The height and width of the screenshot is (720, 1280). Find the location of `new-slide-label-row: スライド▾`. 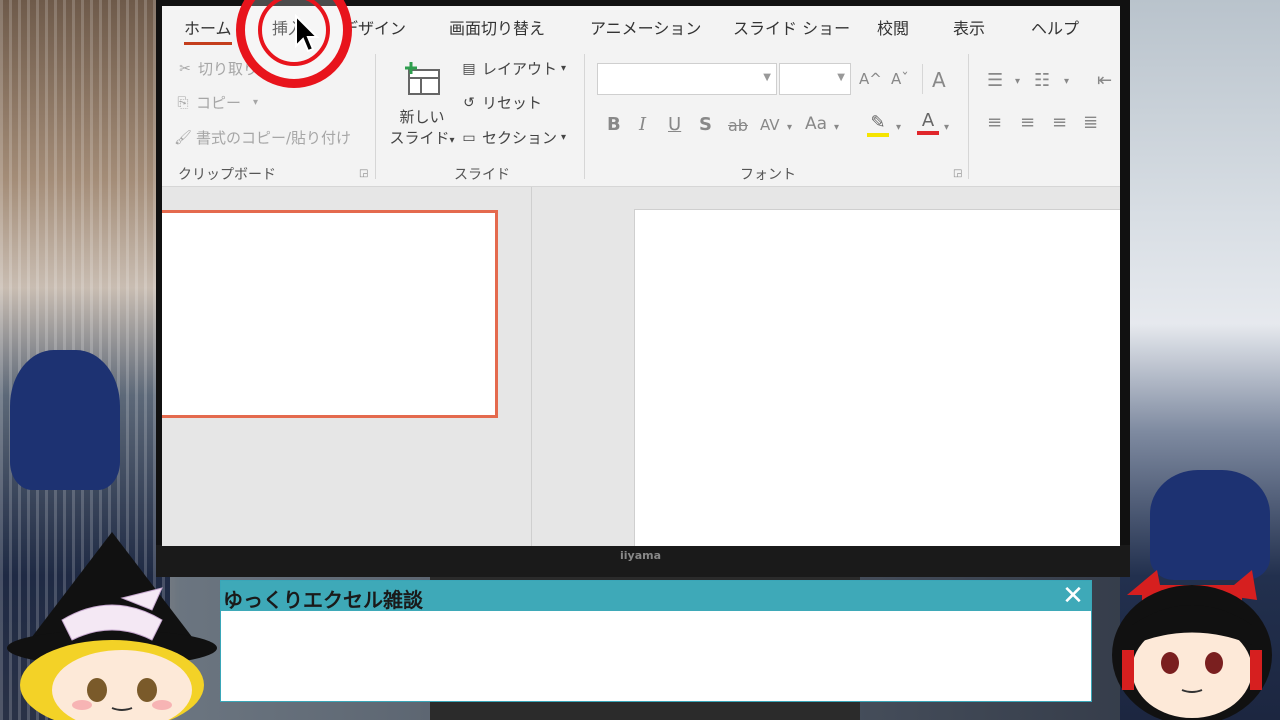

new-slide-label-row: スライド▾ is located at coordinates (422, 137).